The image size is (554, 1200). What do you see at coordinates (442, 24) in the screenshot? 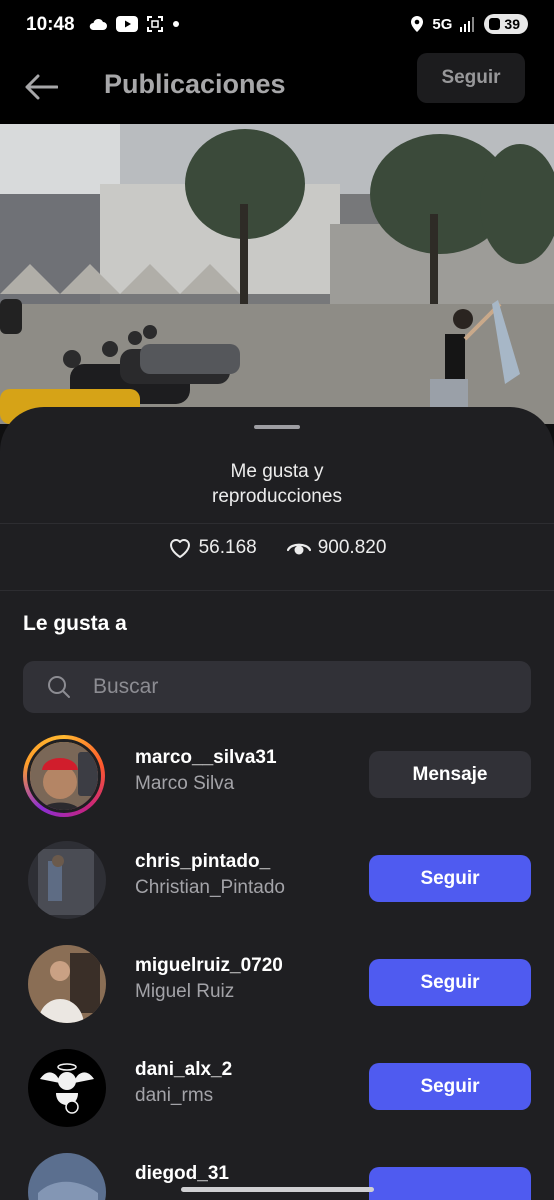
I see `network-label: 5G` at bounding box center [442, 24].